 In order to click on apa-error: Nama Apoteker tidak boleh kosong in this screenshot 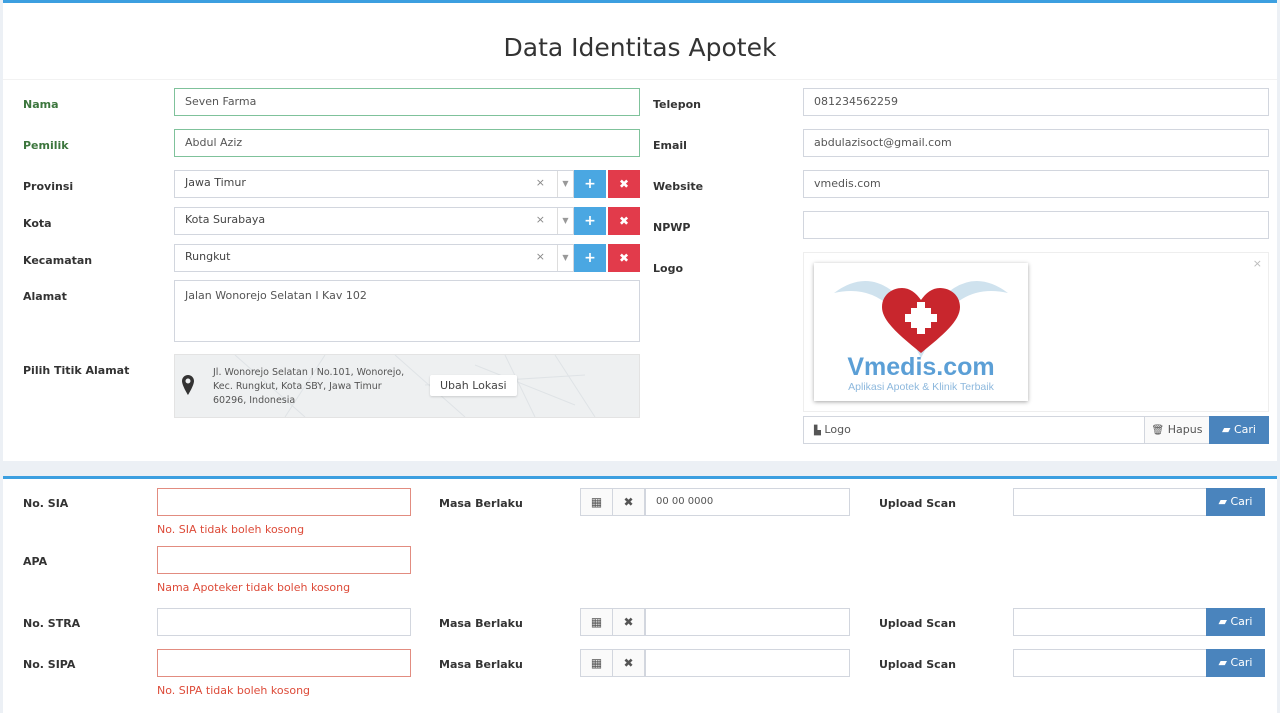, I will do `click(254, 587)`.